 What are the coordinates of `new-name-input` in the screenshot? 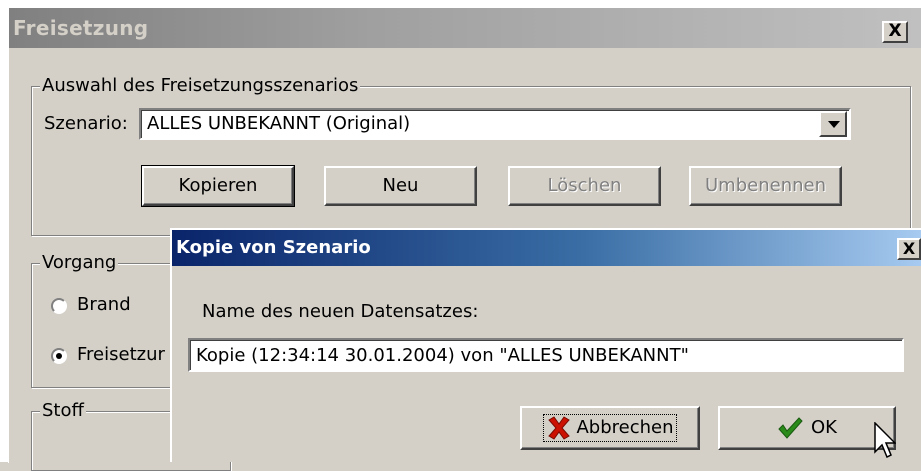 It's located at (546, 355).